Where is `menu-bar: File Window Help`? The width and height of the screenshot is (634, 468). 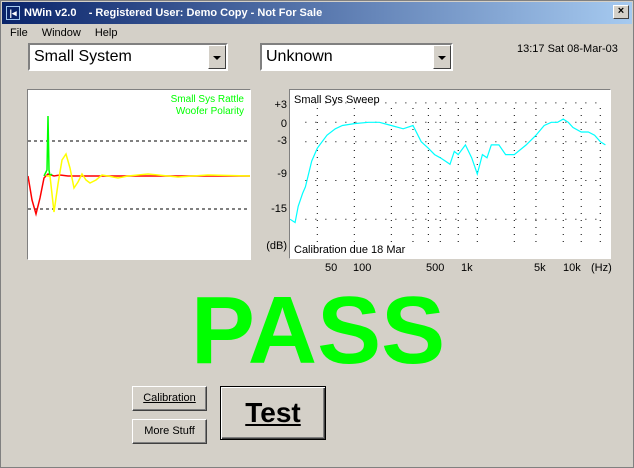 menu-bar: File Window Help is located at coordinates (62, 33).